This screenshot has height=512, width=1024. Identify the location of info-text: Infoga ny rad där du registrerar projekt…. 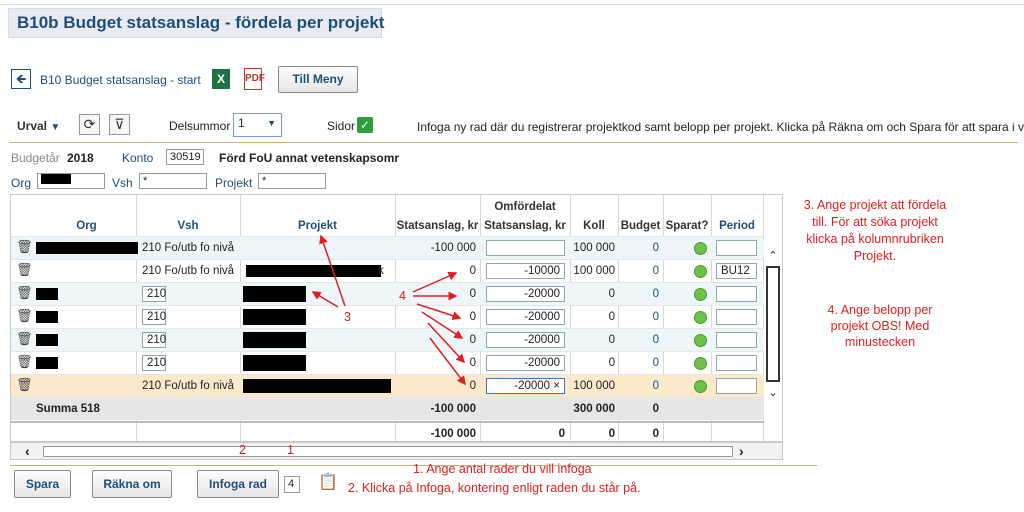
(720, 127).